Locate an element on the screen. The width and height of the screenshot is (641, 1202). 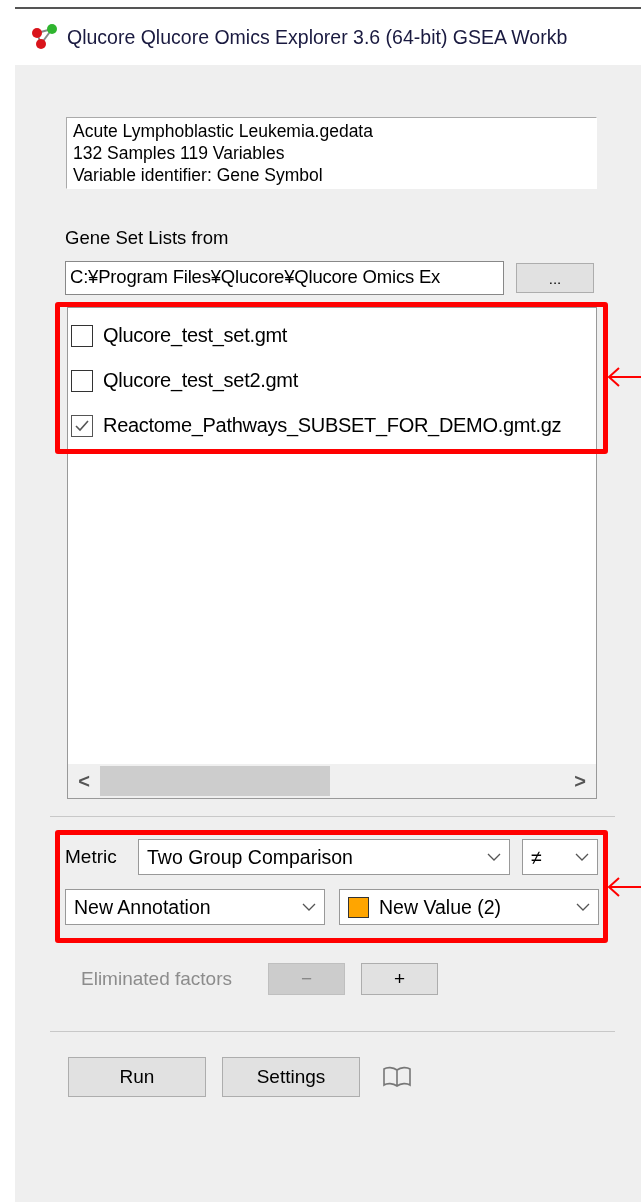
horizontal-scrollbar: < > is located at coordinates (332, 781).